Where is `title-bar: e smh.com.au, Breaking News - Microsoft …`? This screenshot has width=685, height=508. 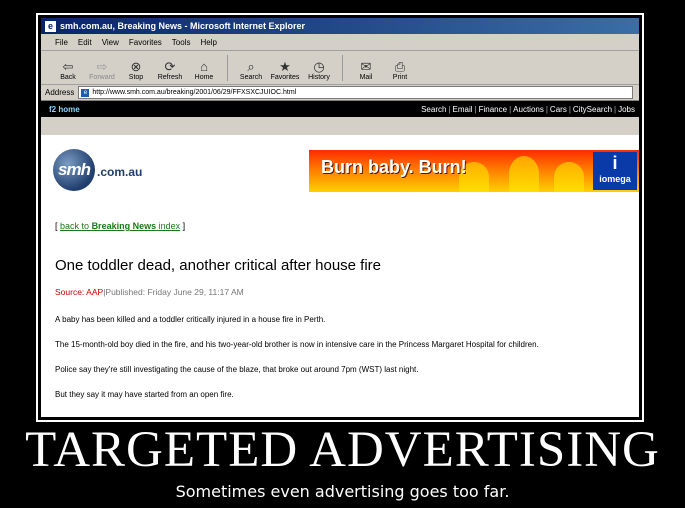 title-bar: e smh.com.au, Breaking News - Microsoft … is located at coordinates (340, 26).